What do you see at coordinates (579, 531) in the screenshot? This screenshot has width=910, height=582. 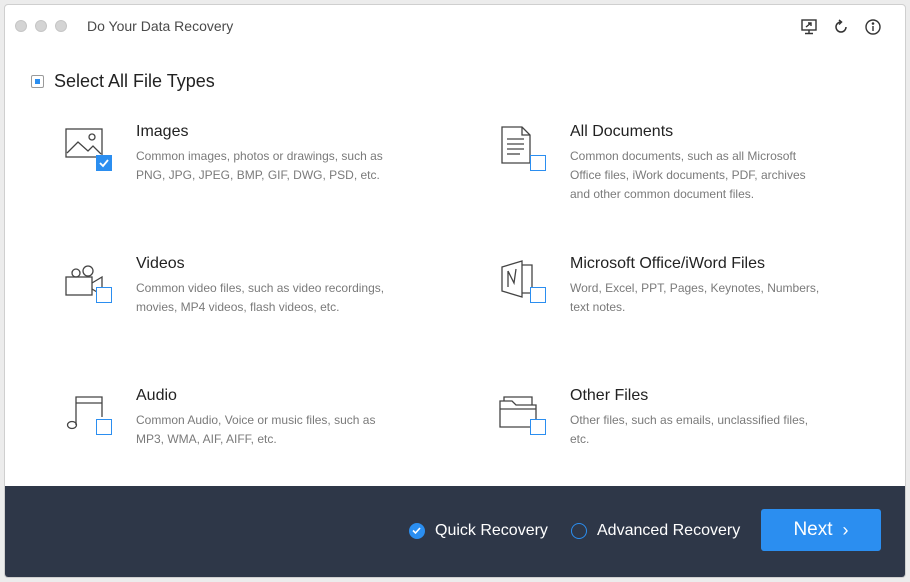 I see `advanced-recovery-radio` at bounding box center [579, 531].